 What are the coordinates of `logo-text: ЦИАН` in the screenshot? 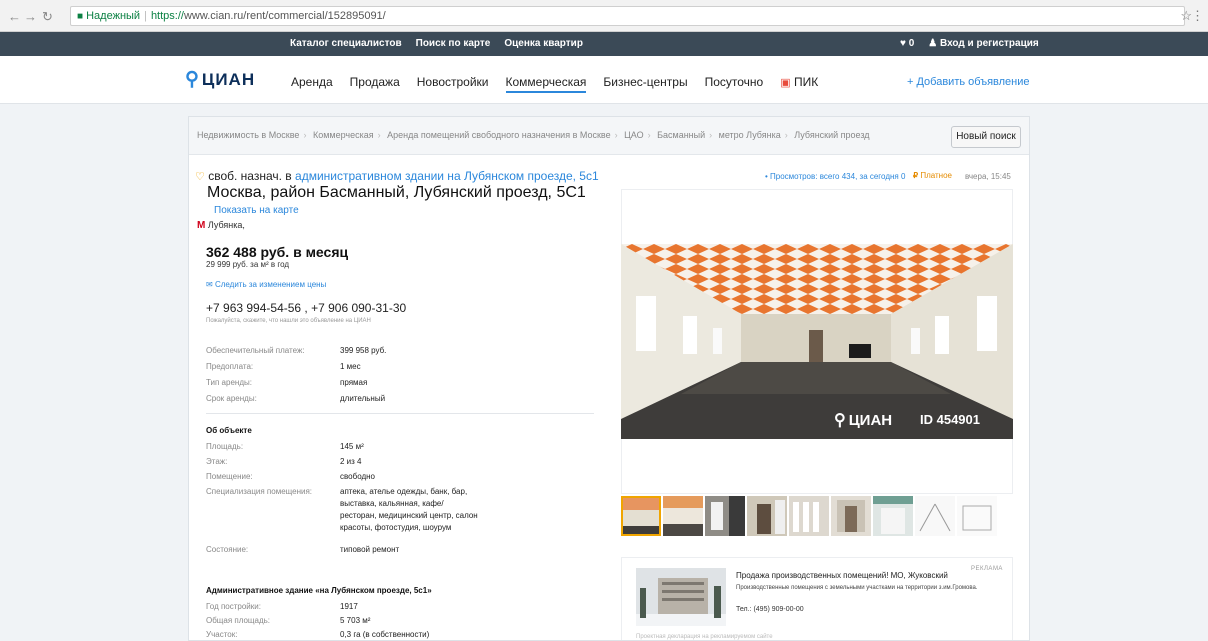 It's located at (228, 79).